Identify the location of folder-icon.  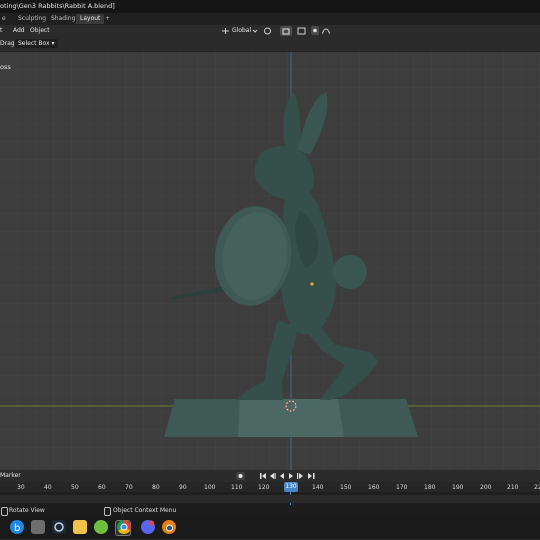
(80, 527).